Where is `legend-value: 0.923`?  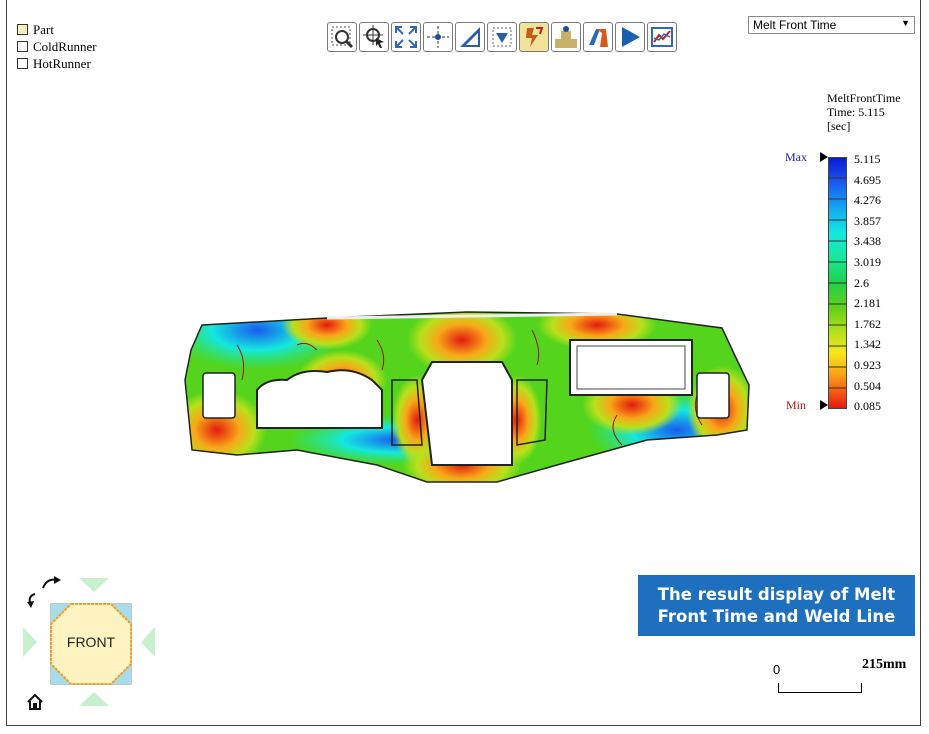
legend-value: 0.923 is located at coordinates (867, 364).